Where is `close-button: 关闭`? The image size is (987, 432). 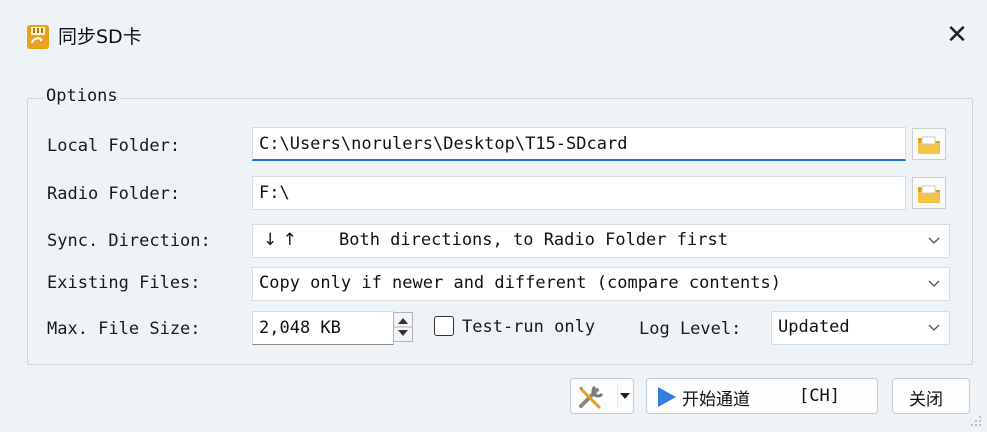
close-button: 关闭 is located at coordinates (931, 396).